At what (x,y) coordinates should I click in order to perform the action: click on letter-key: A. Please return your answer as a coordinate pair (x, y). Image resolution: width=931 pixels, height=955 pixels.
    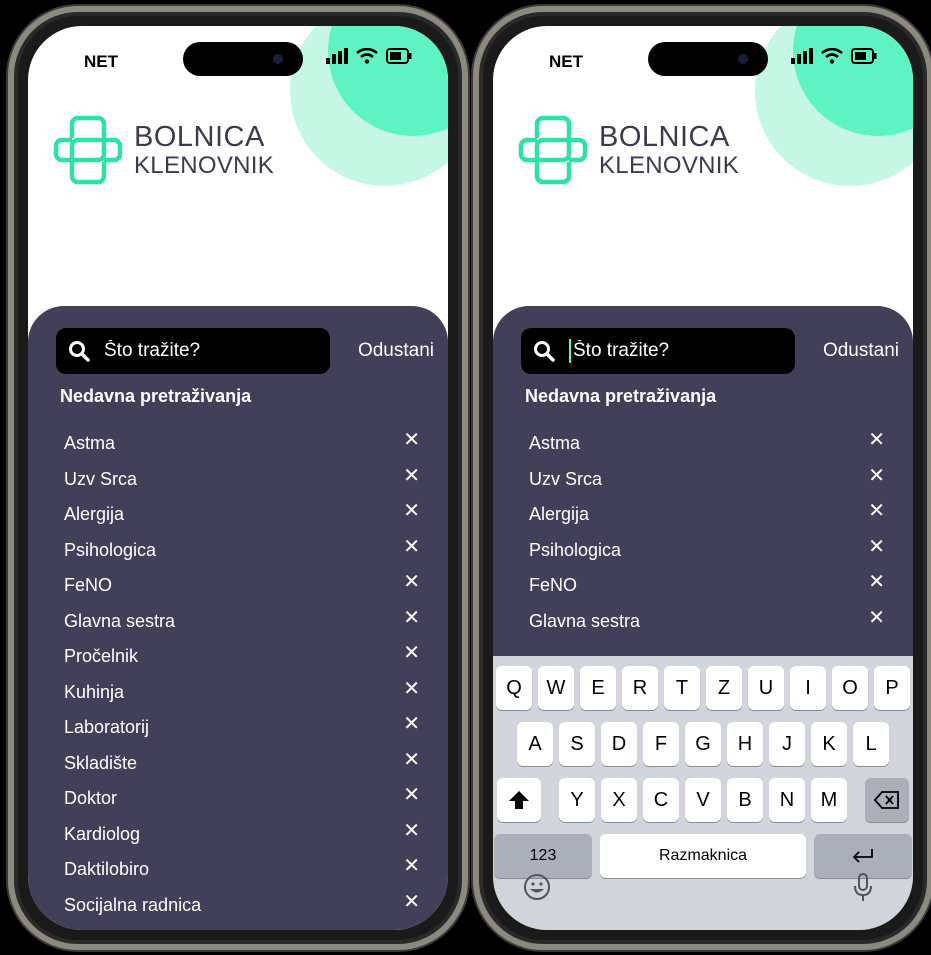
    Looking at the image, I should click on (535, 744).